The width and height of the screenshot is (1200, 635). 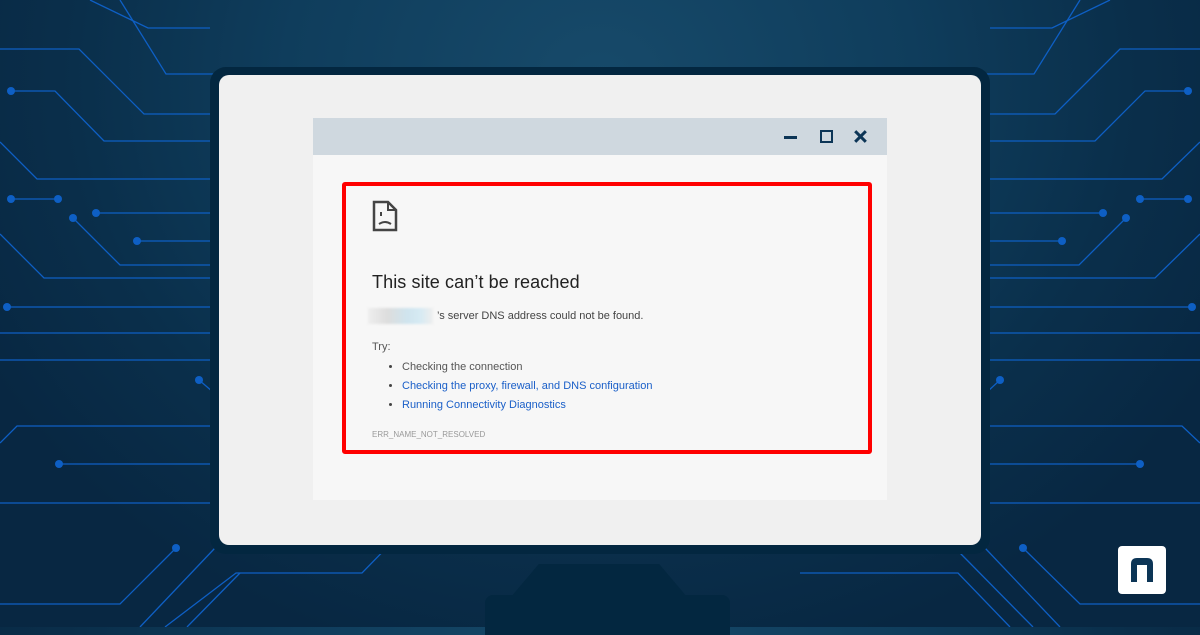 I want to click on maximize-icon, so click(x=826, y=136).